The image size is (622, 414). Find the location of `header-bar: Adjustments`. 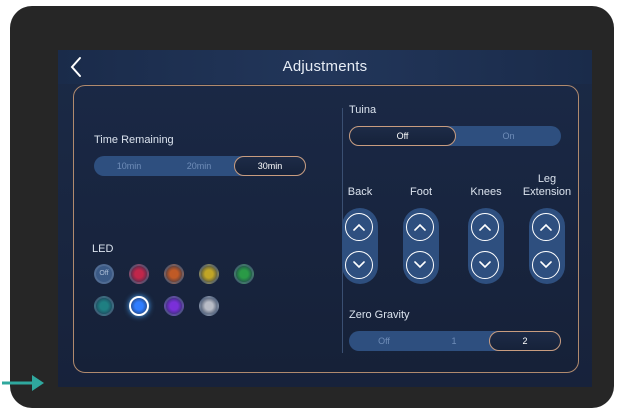

header-bar: Adjustments is located at coordinates (325, 67).